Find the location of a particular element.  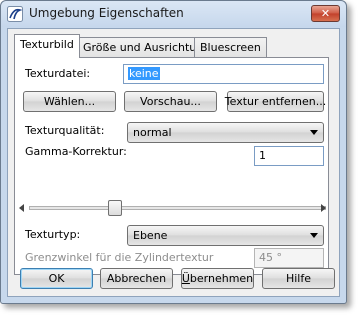

help-button: Hilfe is located at coordinates (298, 278).